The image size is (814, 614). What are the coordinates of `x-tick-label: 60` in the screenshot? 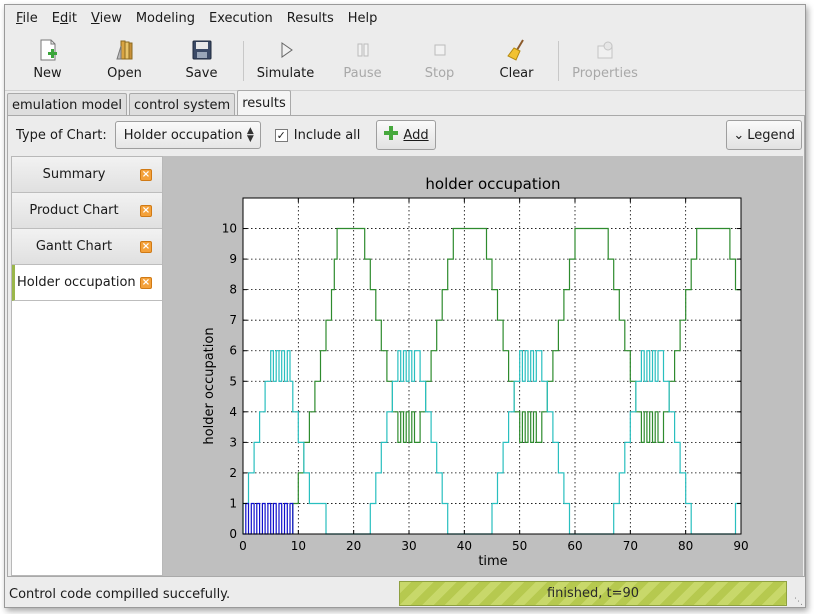 It's located at (574, 546).